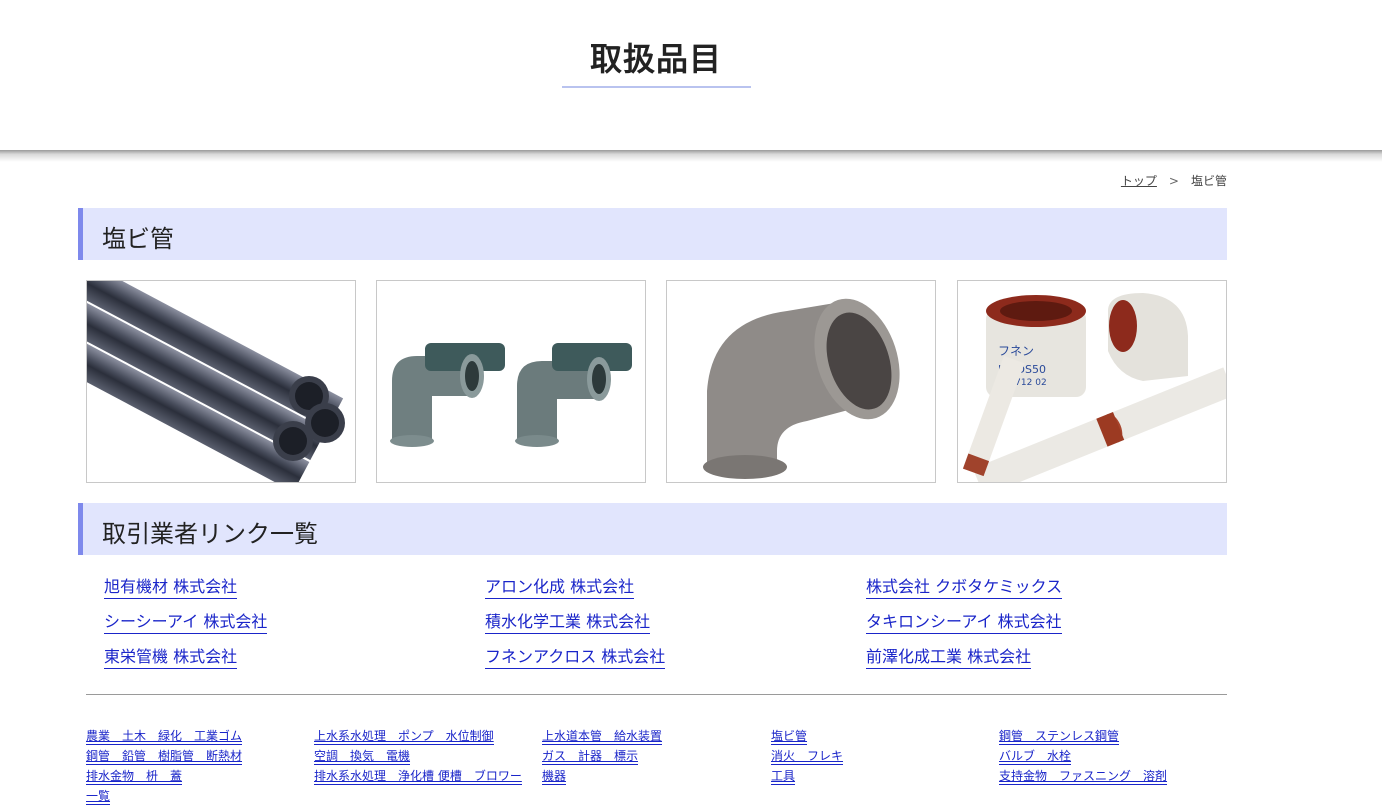  Describe the element at coordinates (1035, 757) in the screenshot. I see `footer-link: バルブ 水栓` at that location.